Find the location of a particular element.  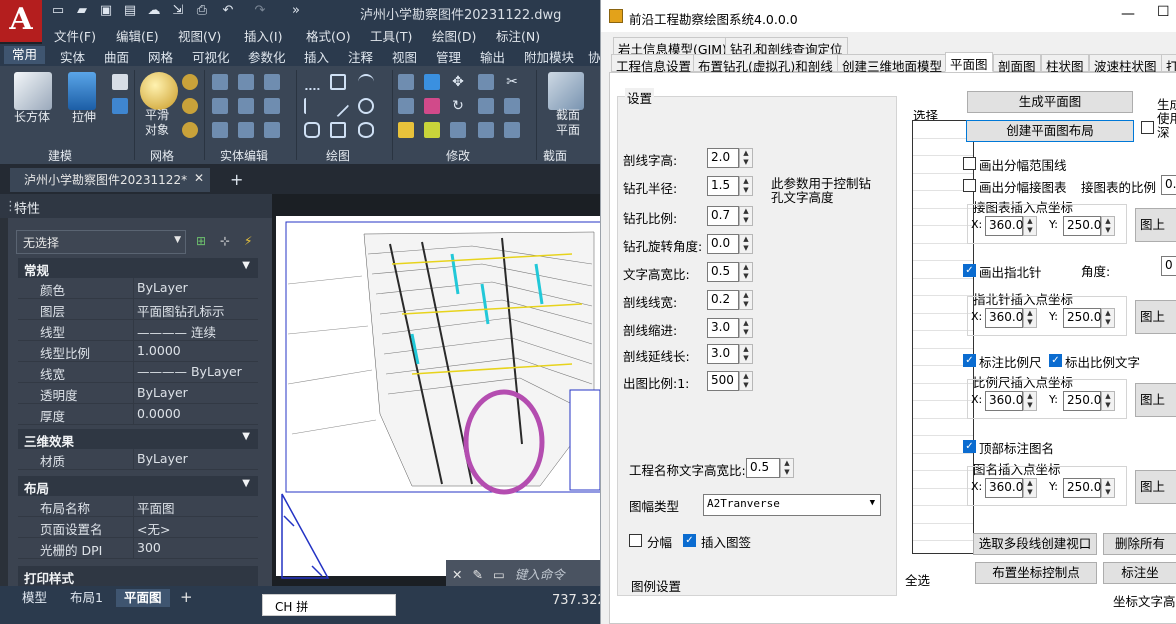

property-row: 厚度 0.0000 is located at coordinates (138, 414).